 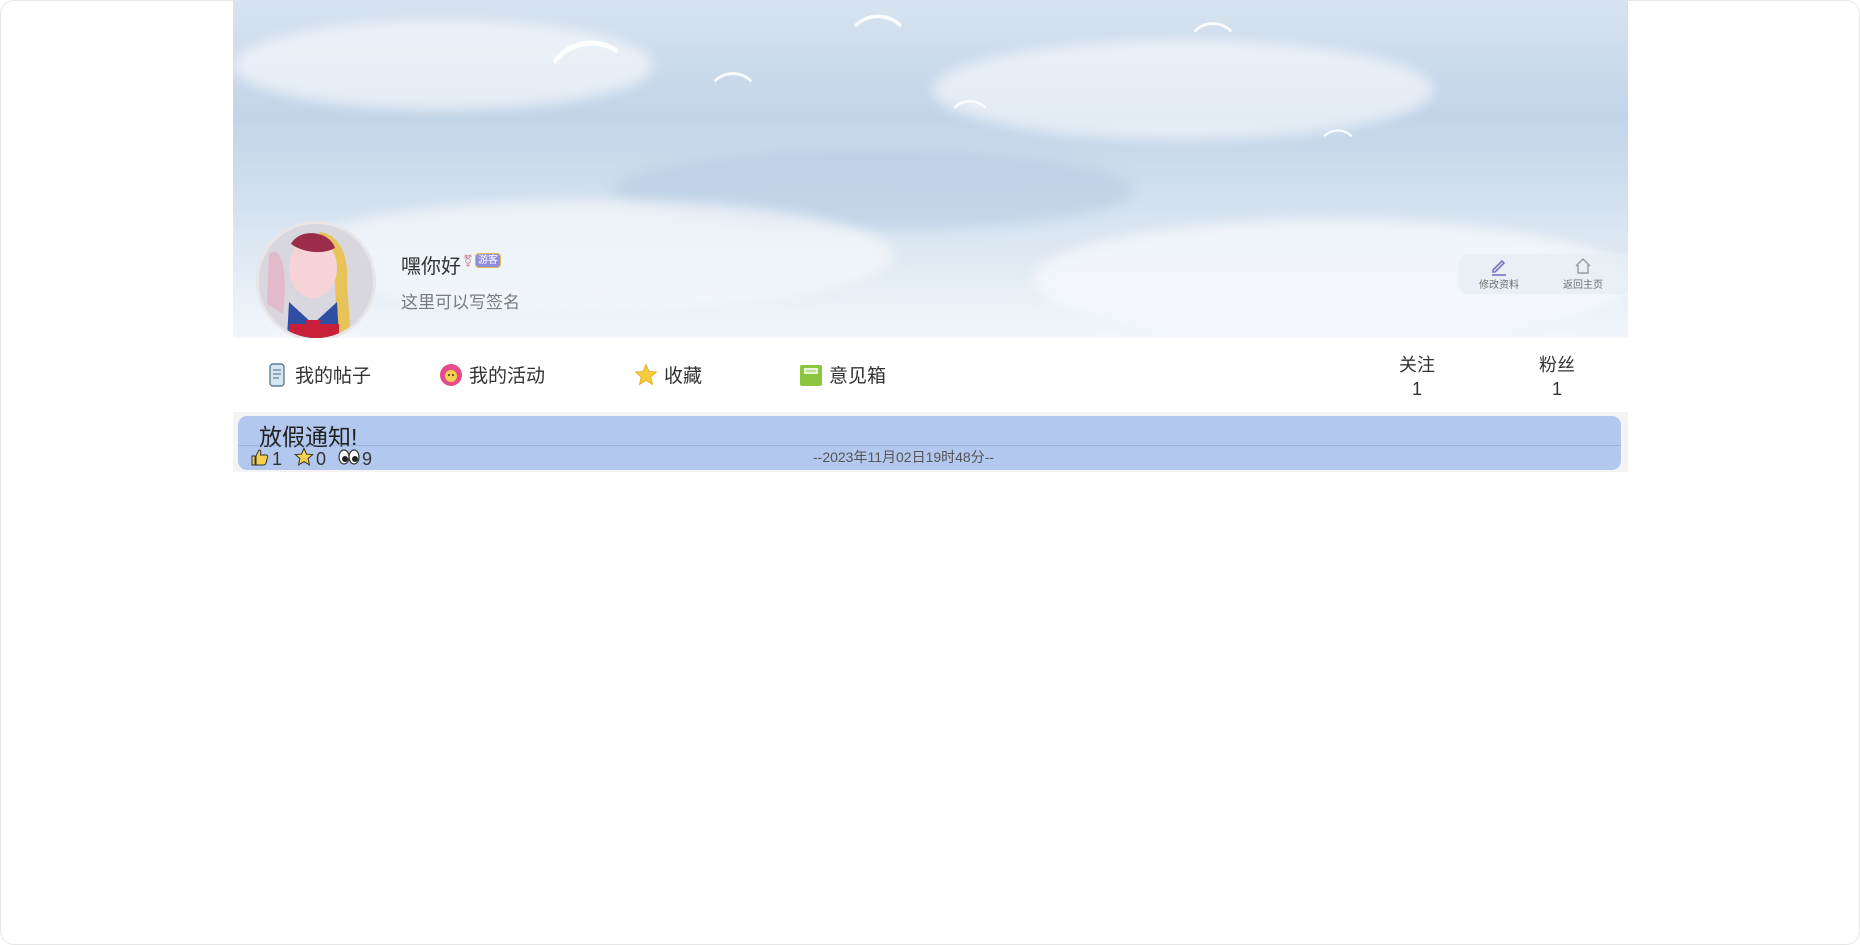 What do you see at coordinates (930, 375) in the screenshot?
I see `profile-nav: 我的帖子 我的活动 收藏 意见箱 关注 1 粉丝 1` at bounding box center [930, 375].